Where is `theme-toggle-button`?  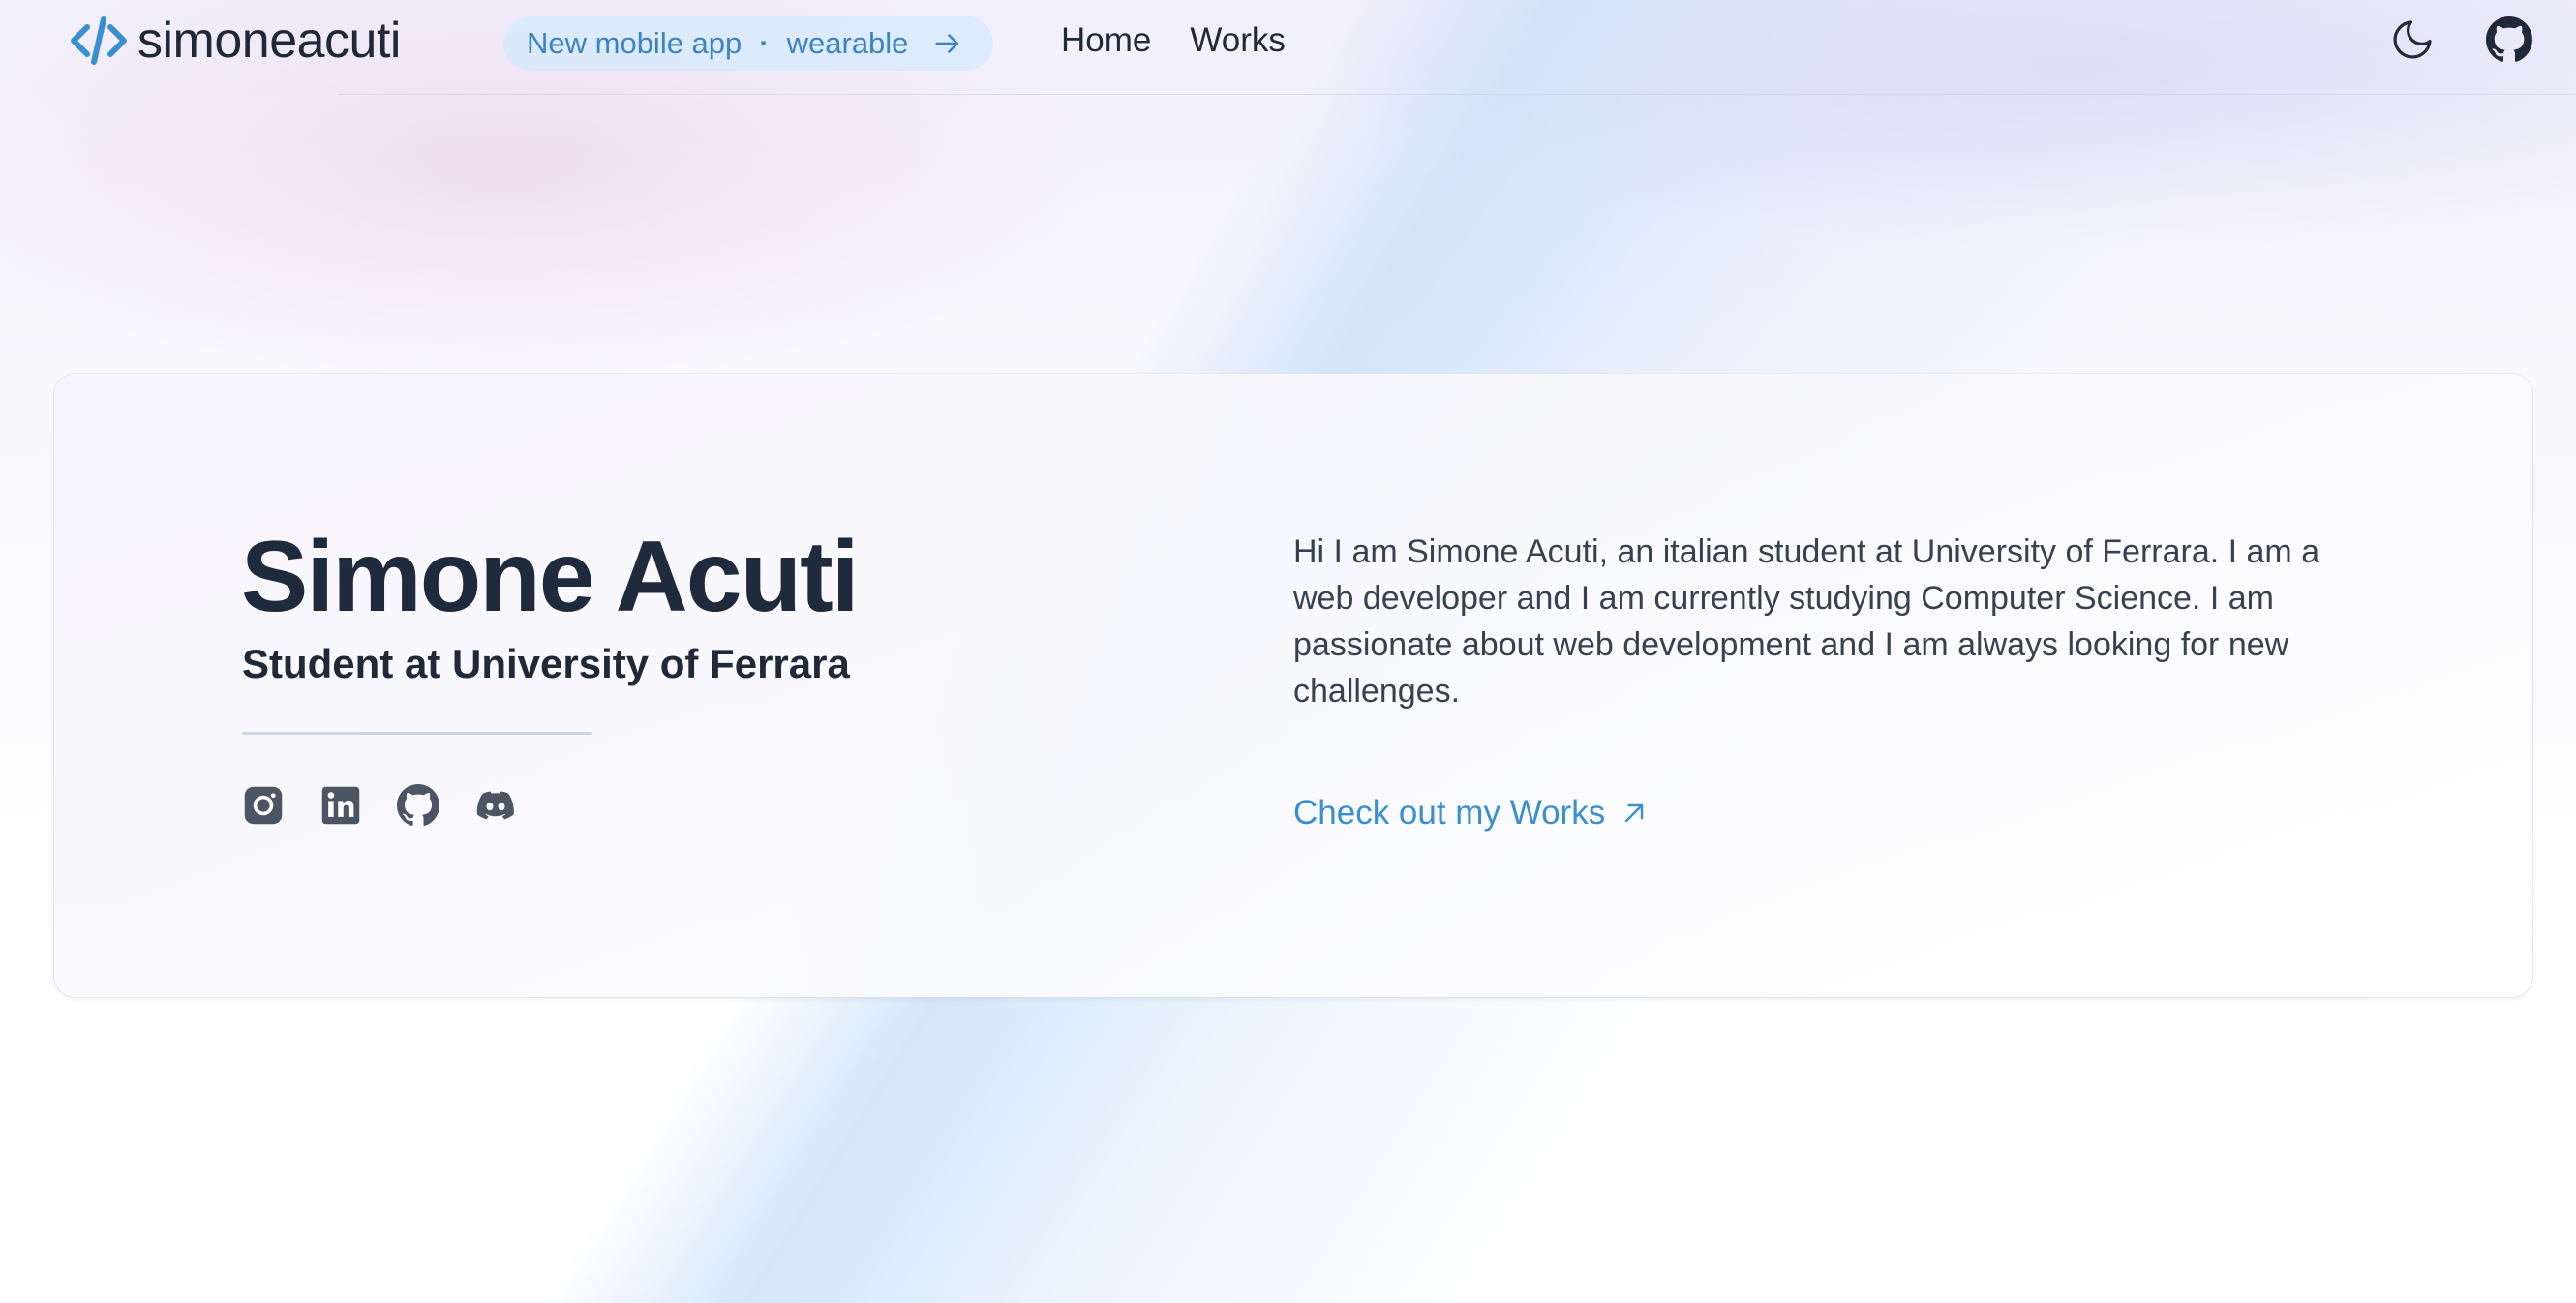
theme-toggle-button is located at coordinates (2412, 40).